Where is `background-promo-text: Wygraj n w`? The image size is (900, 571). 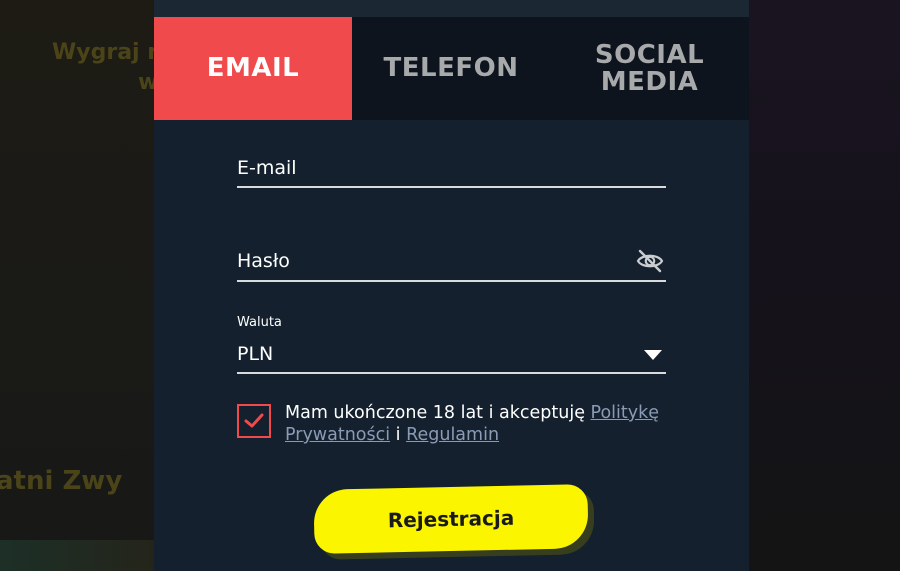 background-promo-text: Wygraj n w is located at coordinates (103, 68).